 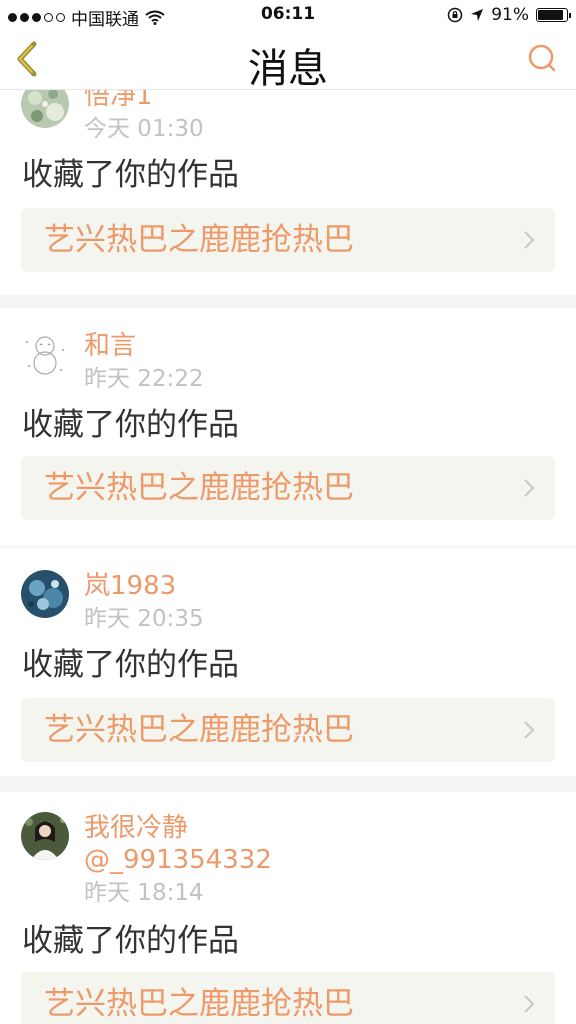 I want to click on message-time: 昨天 20:35, so click(x=144, y=619).